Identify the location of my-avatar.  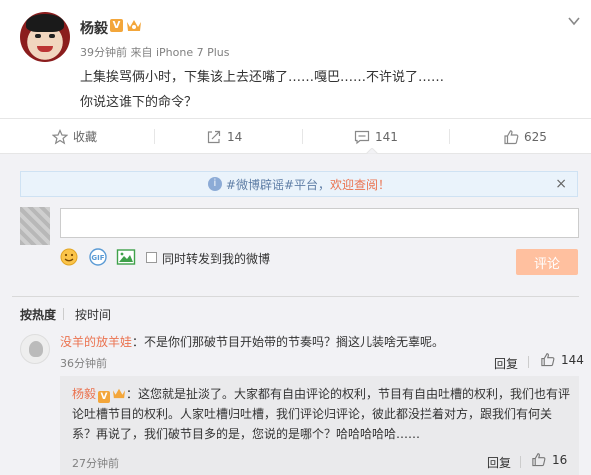
(35, 226).